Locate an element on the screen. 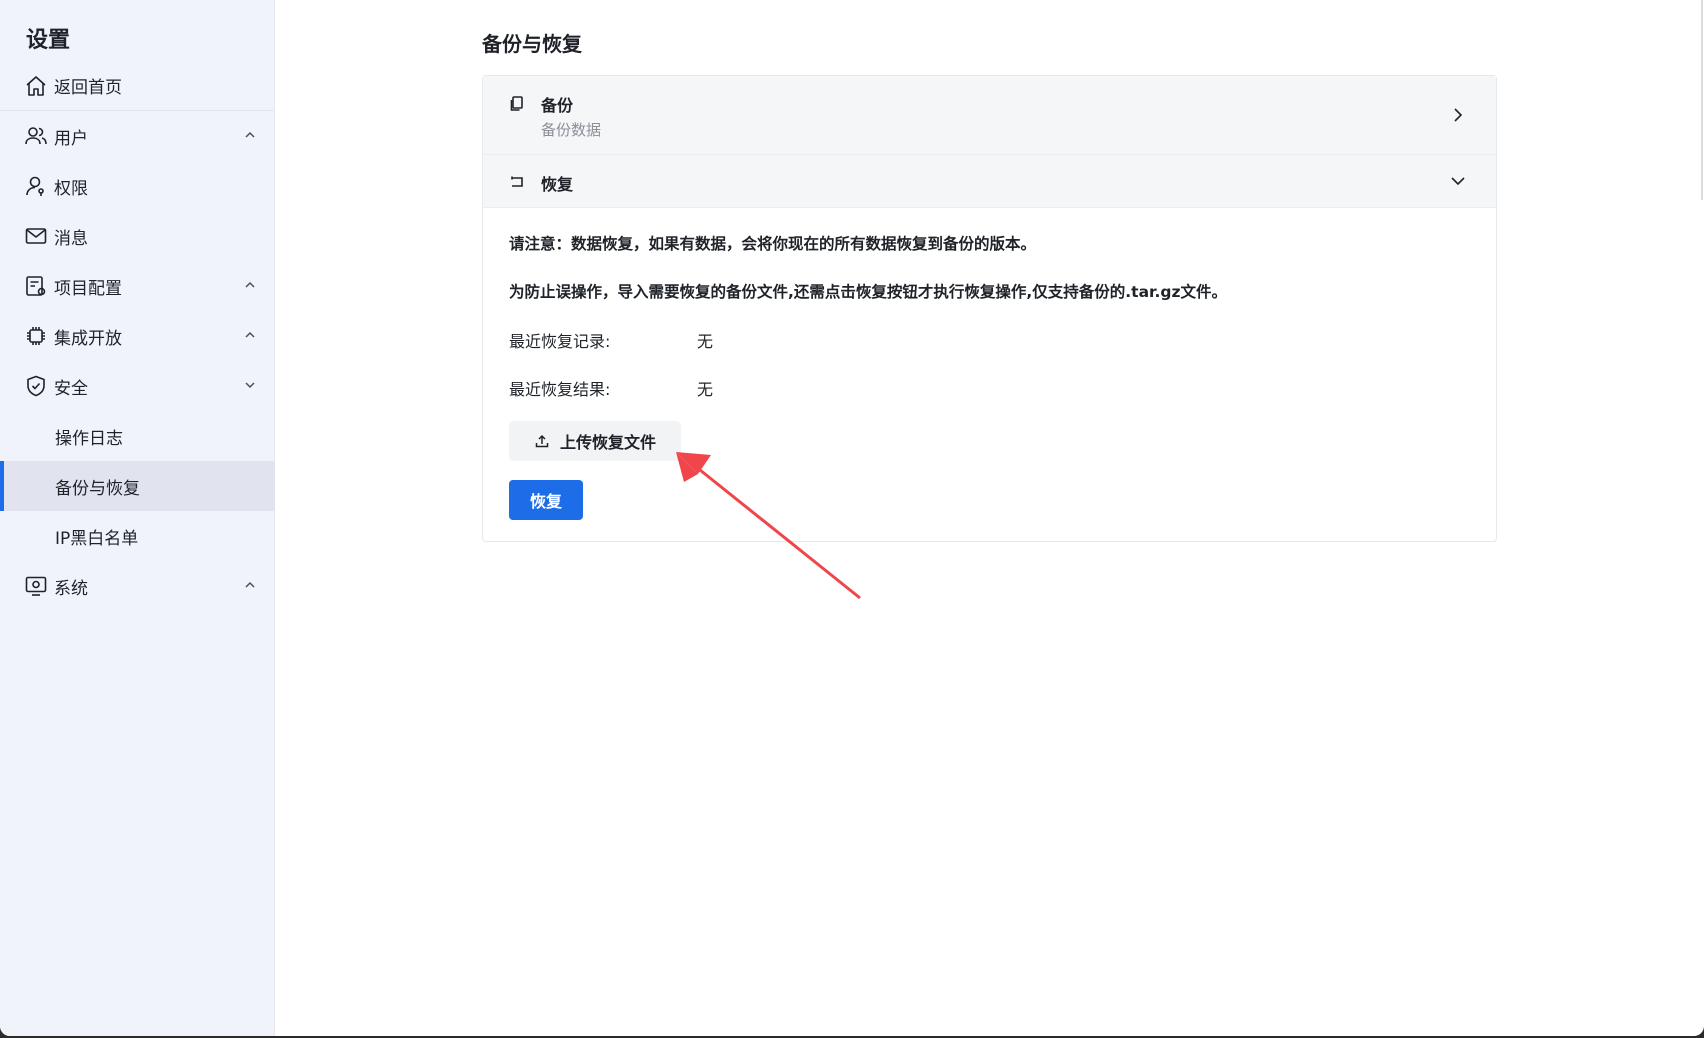 Image resolution: width=1704 pixels, height=1038 pixels. sidebar-item-label: 集成开放 is located at coordinates (88, 338).